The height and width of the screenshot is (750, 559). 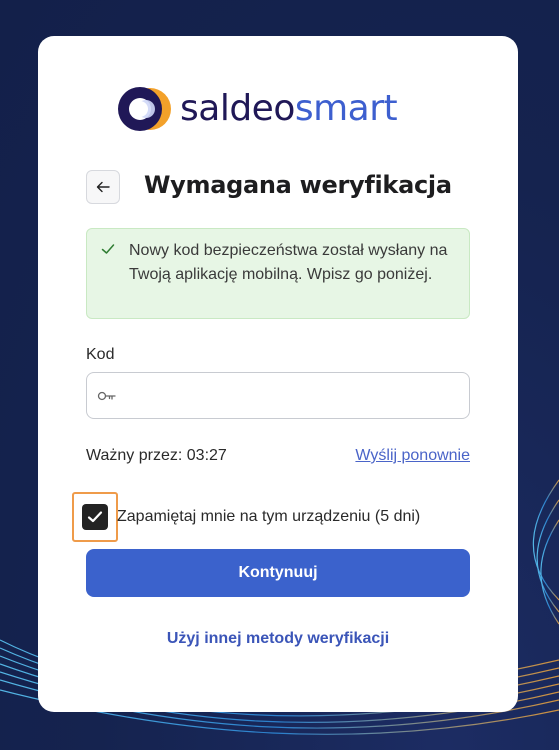 I want to click on remember-checkbox, so click(x=95, y=517).